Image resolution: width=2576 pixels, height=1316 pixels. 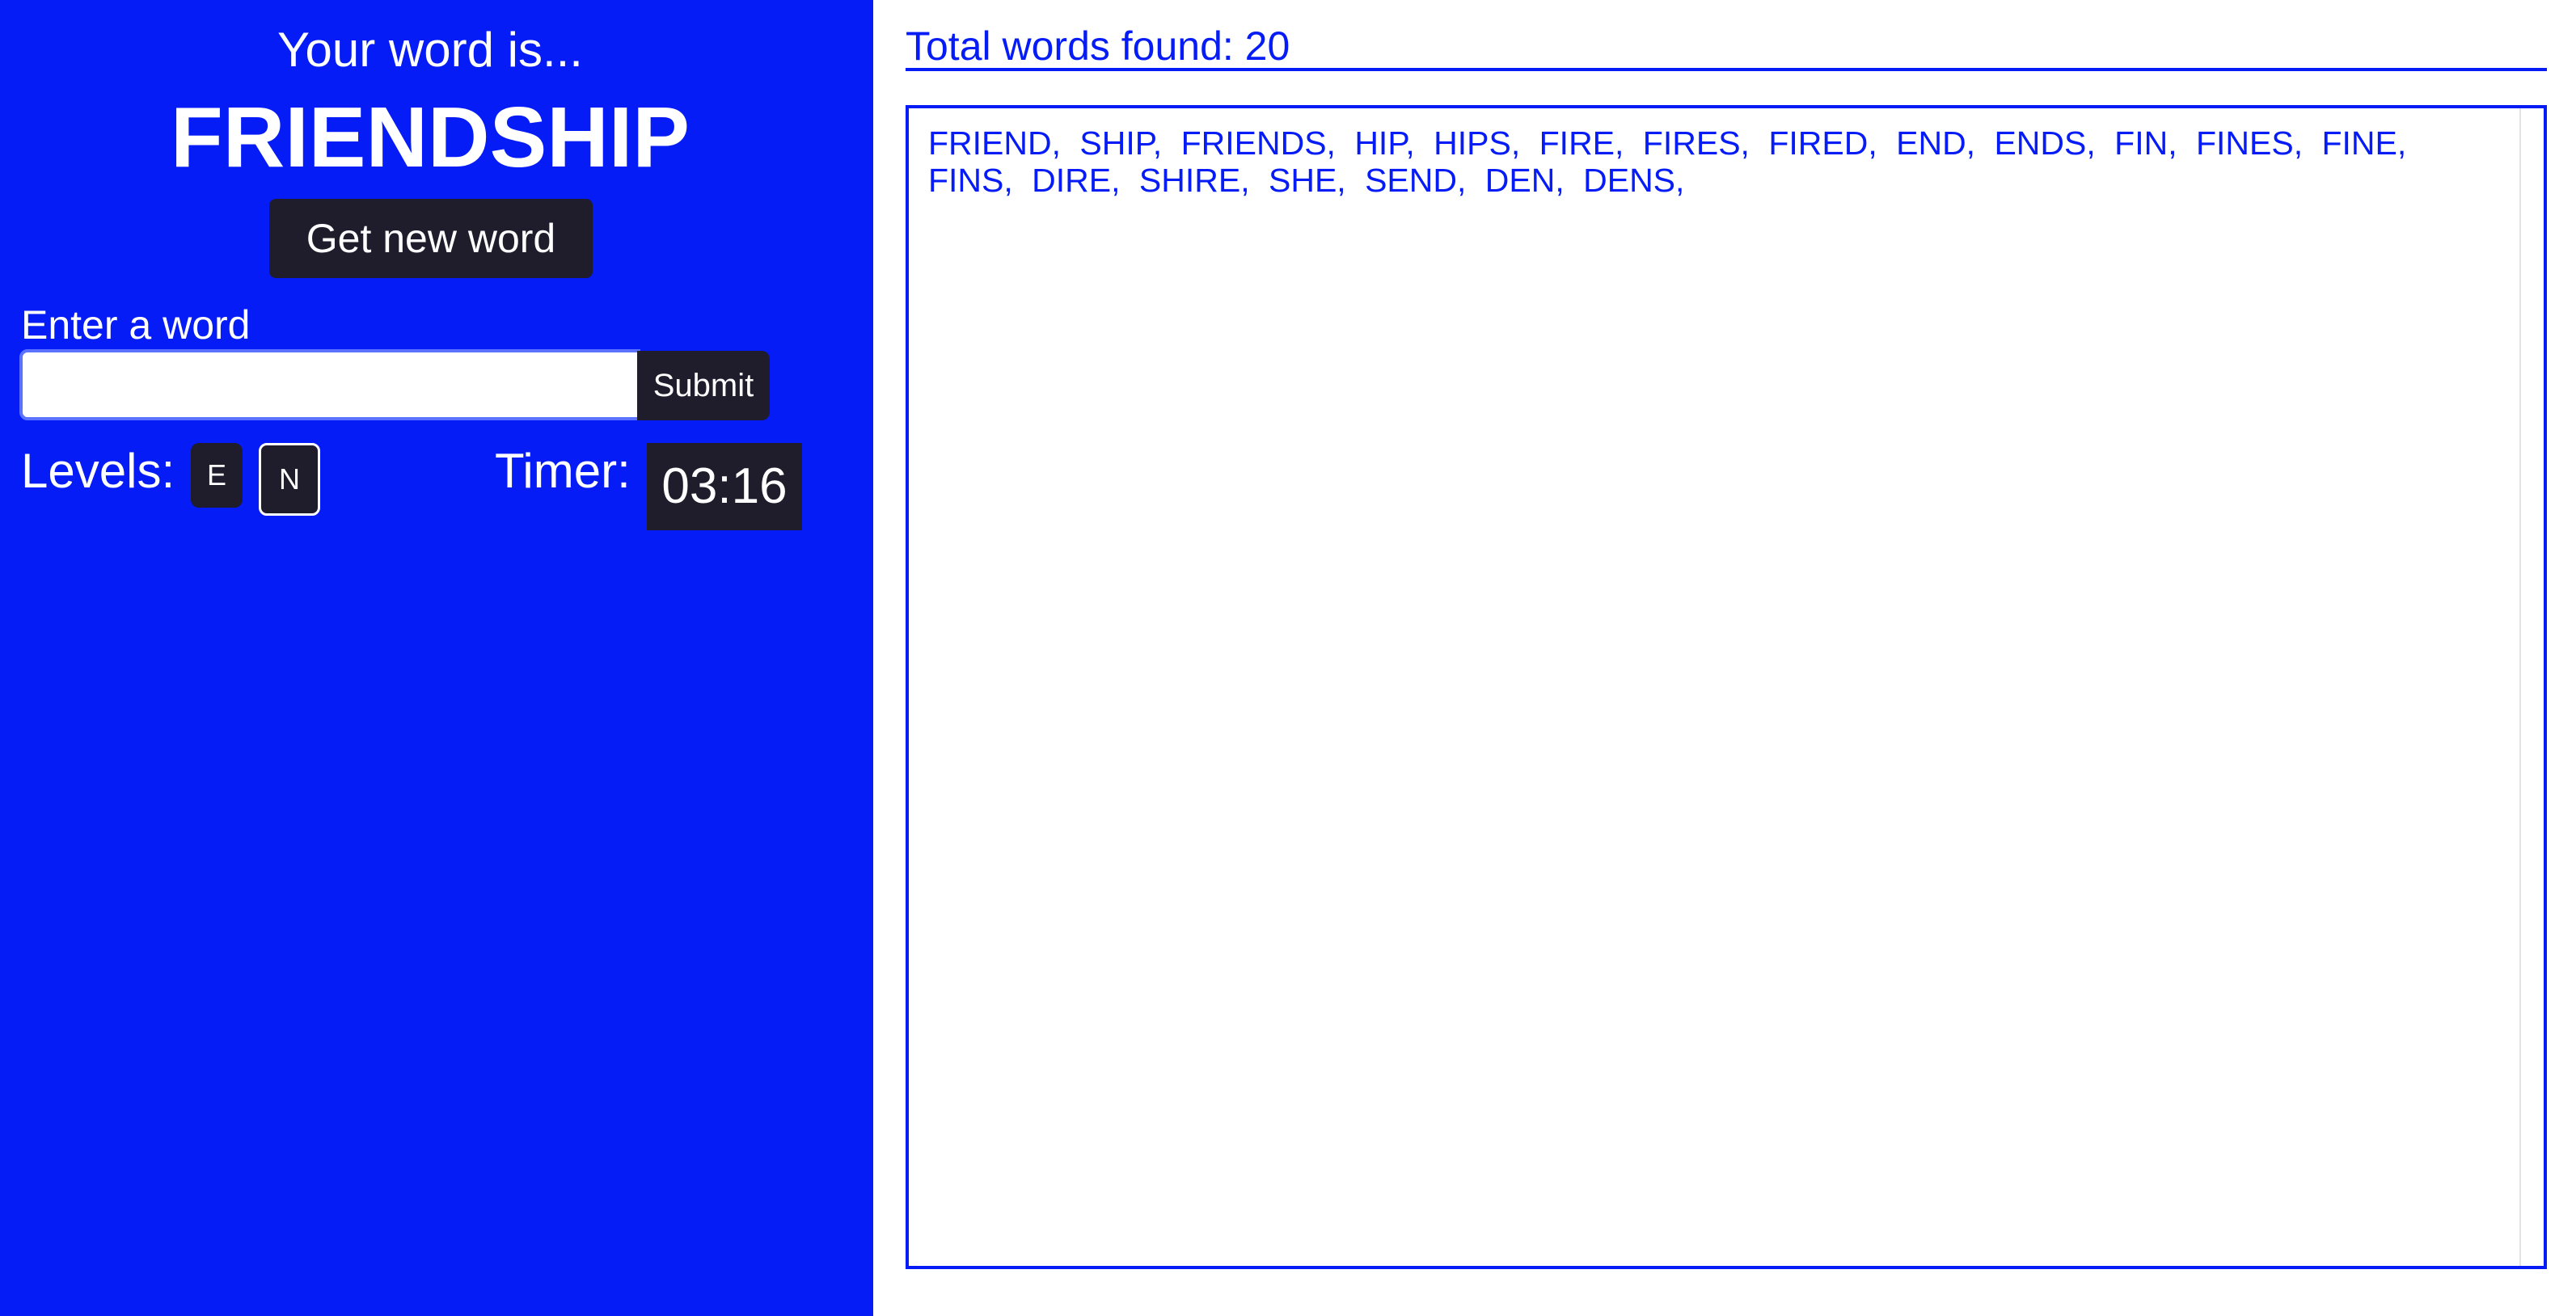 What do you see at coordinates (431, 238) in the screenshot?
I see `get-new-word-button: Get new word` at bounding box center [431, 238].